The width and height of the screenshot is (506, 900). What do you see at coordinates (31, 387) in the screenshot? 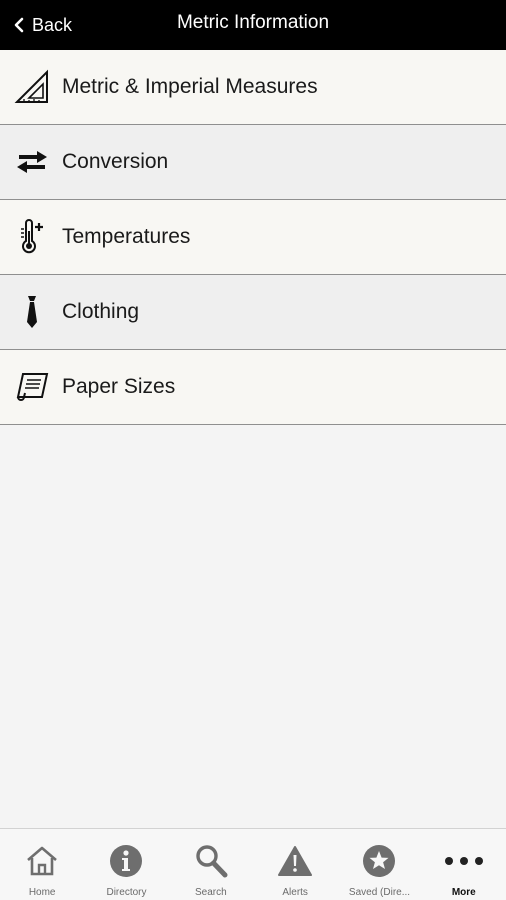
I see `paper-scroll-icon` at bounding box center [31, 387].